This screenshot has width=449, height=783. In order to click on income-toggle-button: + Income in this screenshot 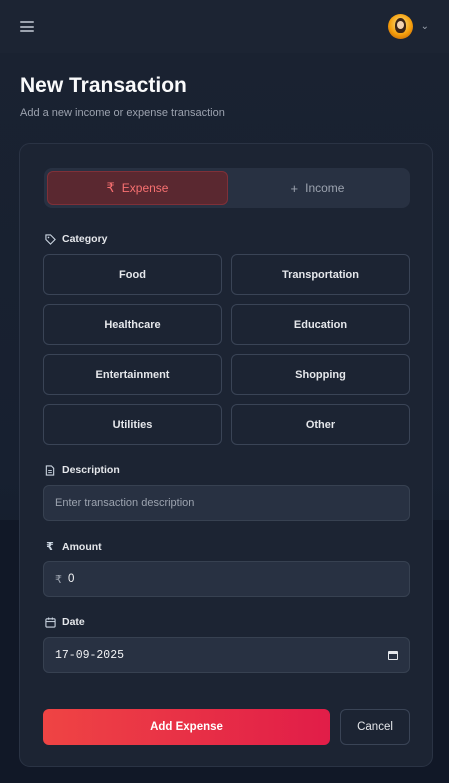, I will do `click(317, 188)`.